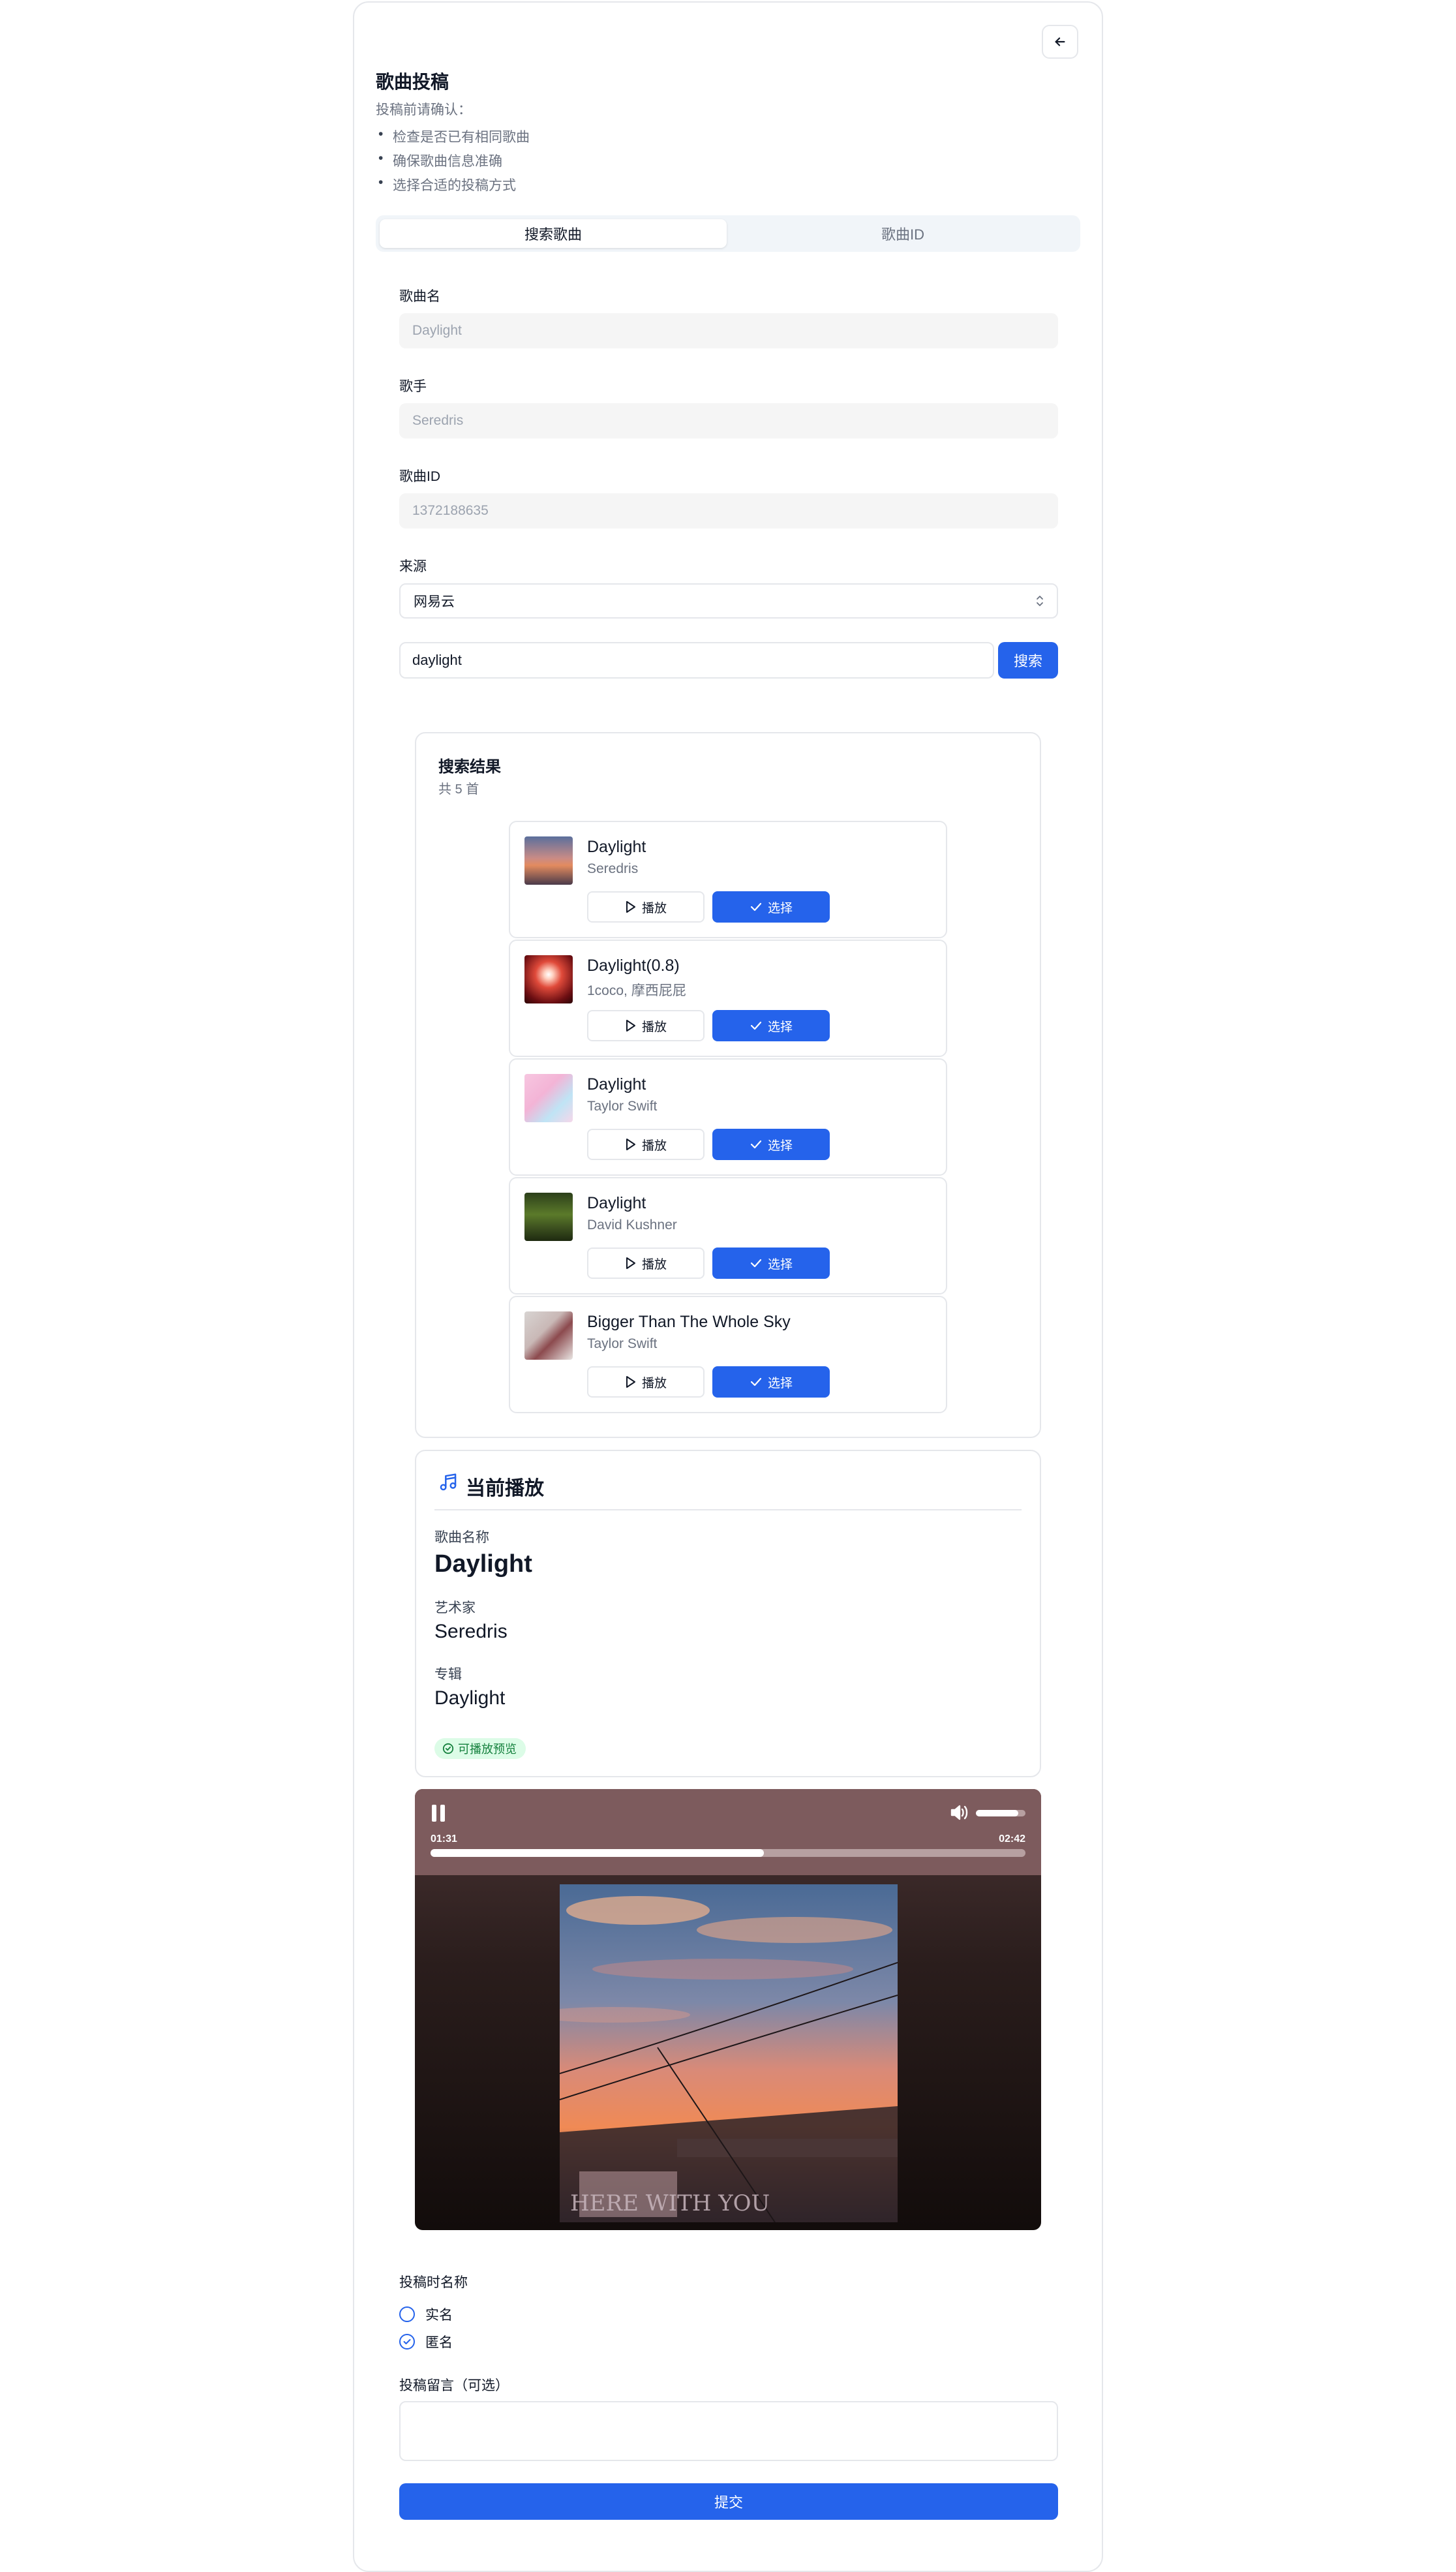 This screenshot has width=1456, height=2572. Describe the element at coordinates (483, 1564) in the screenshot. I see `now-playing-song: Daylight` at that location.